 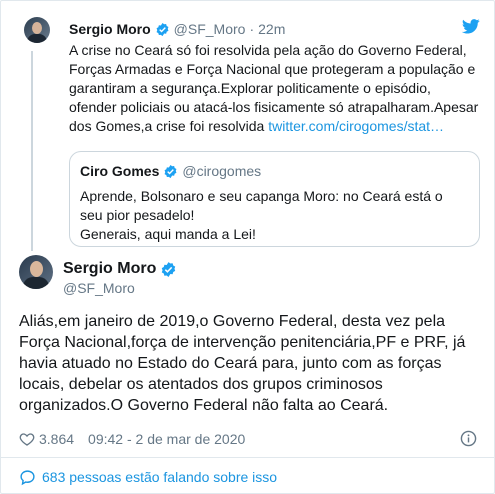 I want to click on tweet-timestamp: 09:42 - 2 de mar de 2020, so click(x=166, y=439).